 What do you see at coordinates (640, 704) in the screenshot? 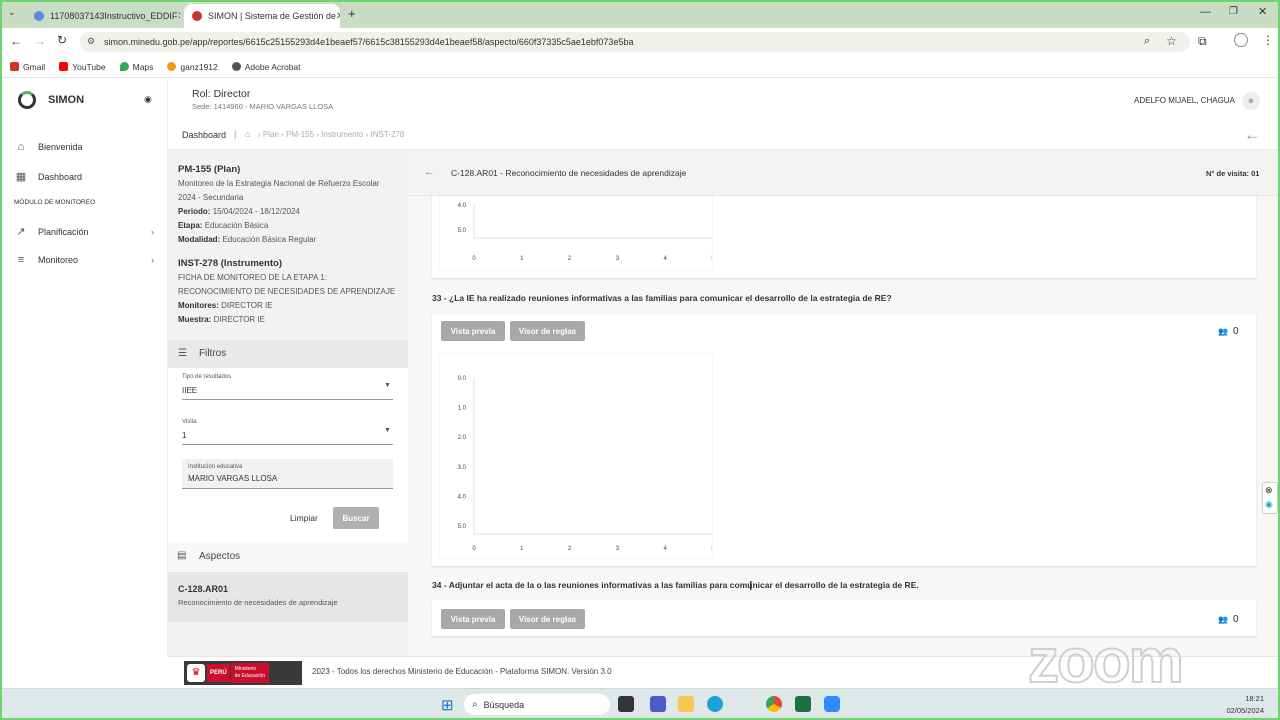
I see `windows-taskbar: ⊞ ⌕ Búsqueda 18:21 02/05/2024` at bounding box center [640, 704].